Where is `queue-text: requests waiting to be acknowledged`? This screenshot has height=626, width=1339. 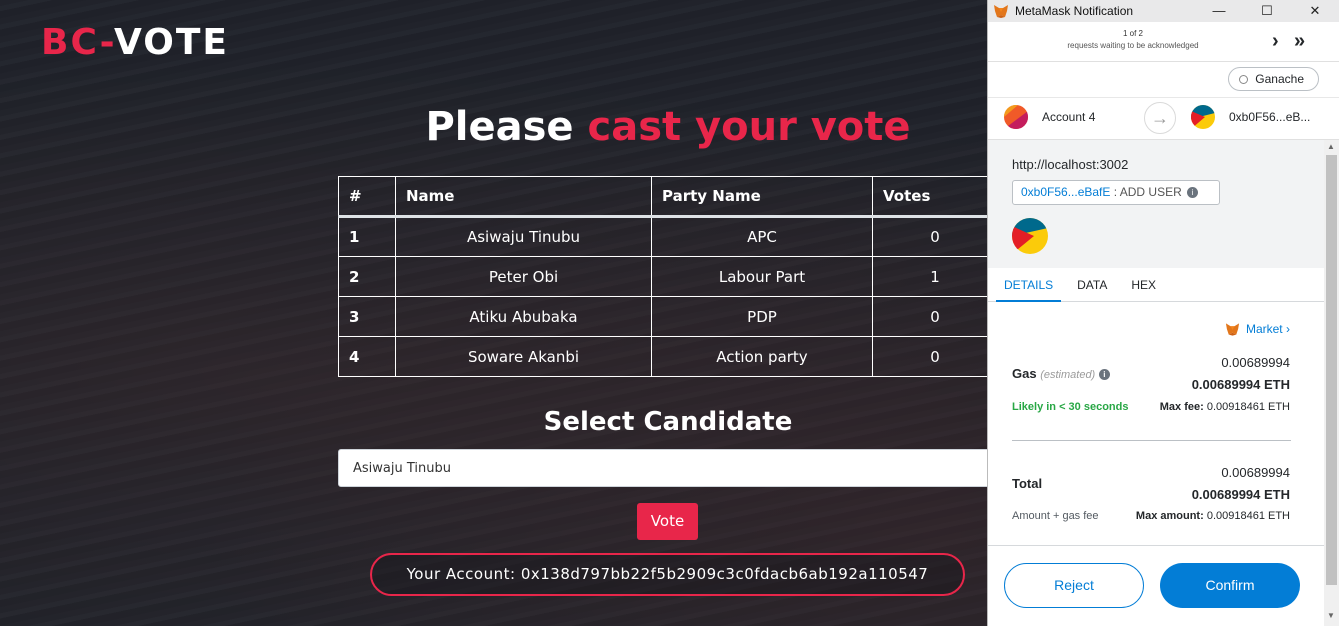
queue-text: requests waiting to be acknowledged is located at coordinates (1133, 45).